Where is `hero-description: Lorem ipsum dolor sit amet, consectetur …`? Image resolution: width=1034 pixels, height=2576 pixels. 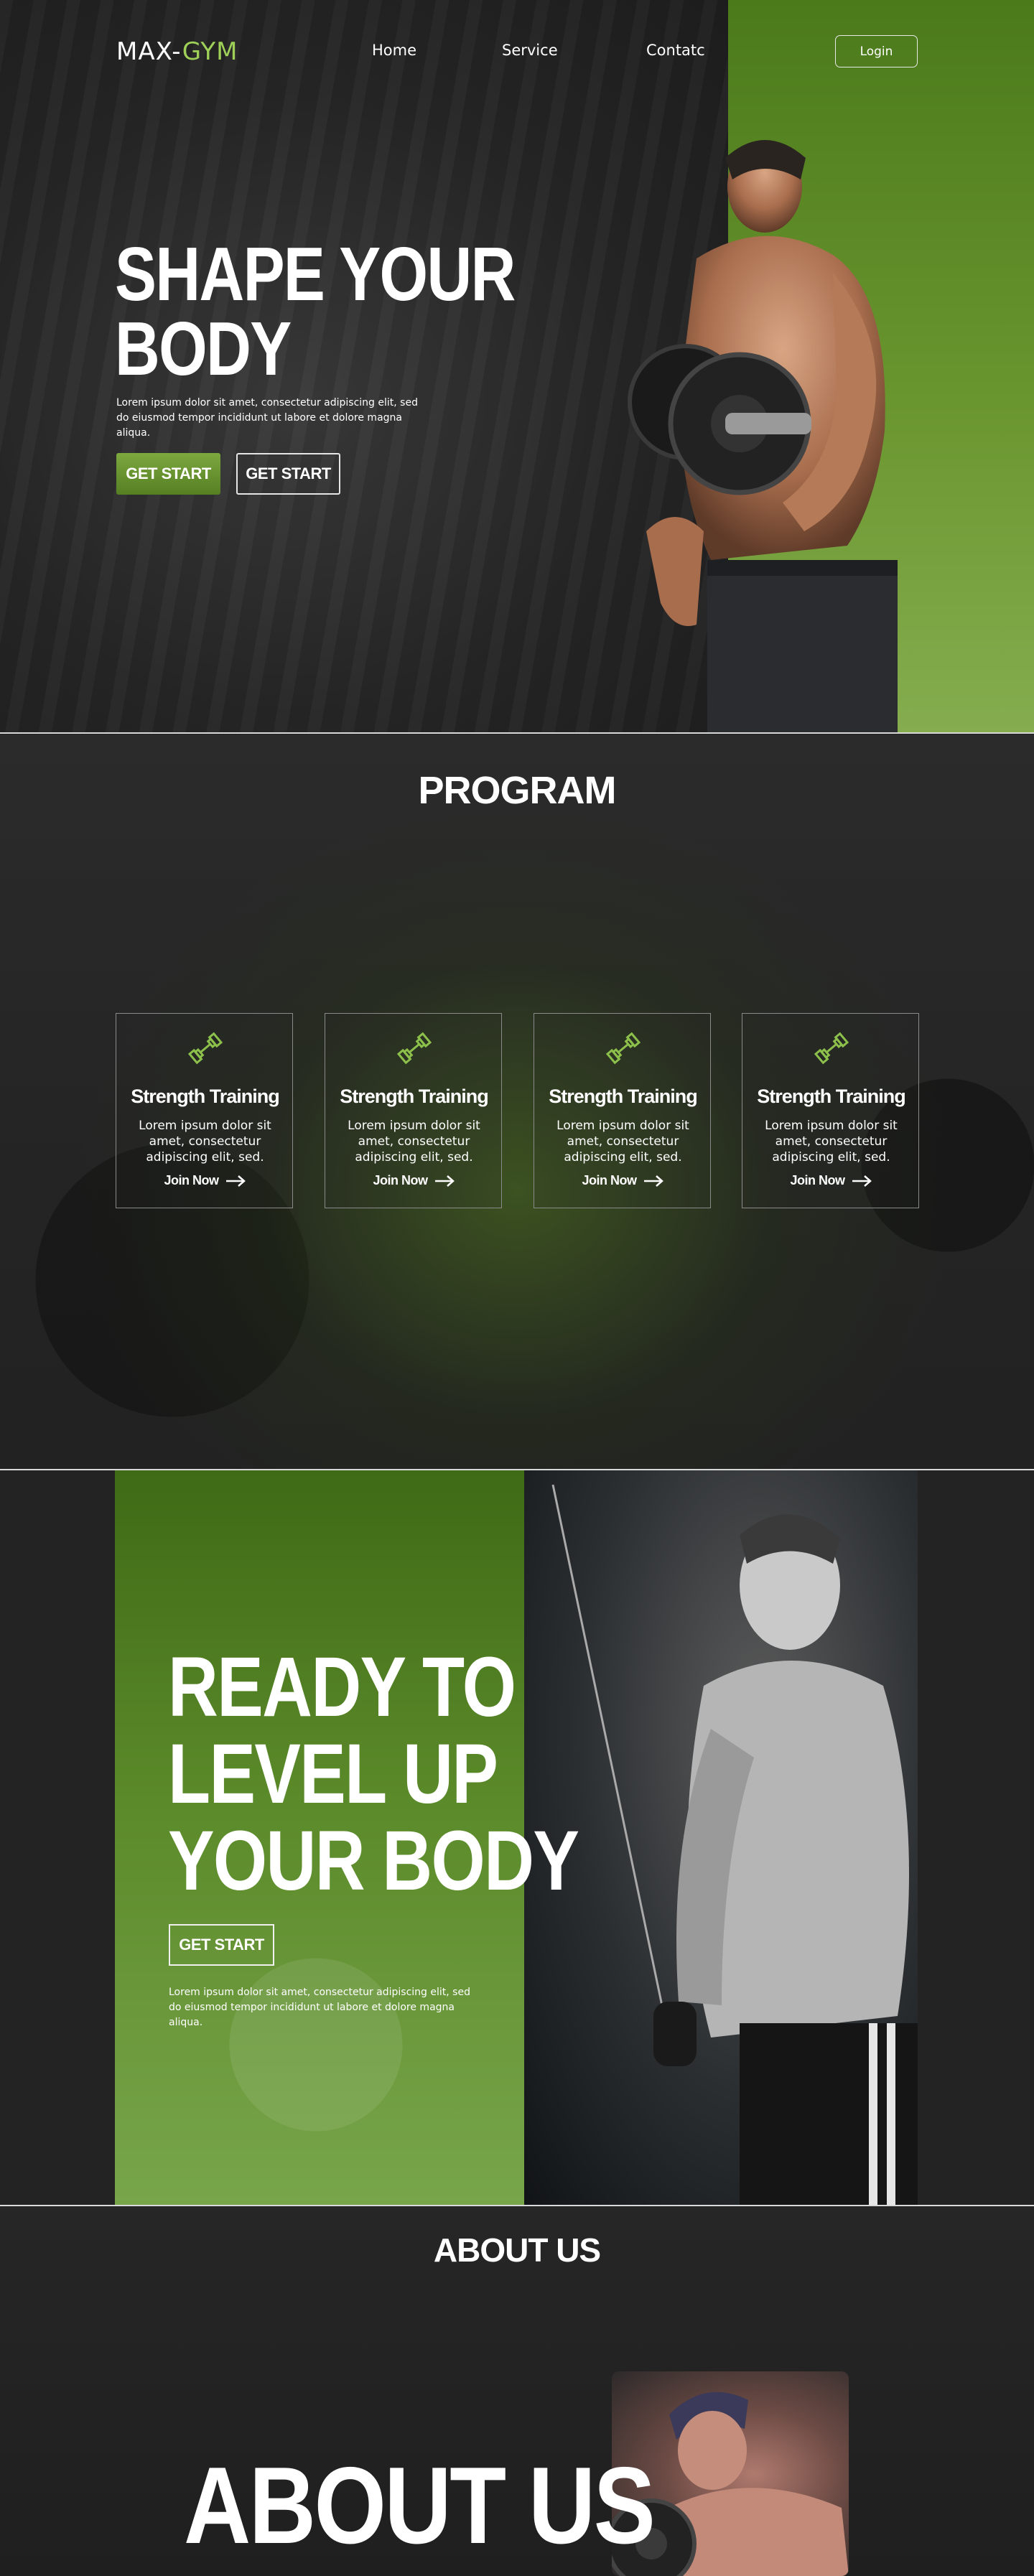
hero-description: Lorem ipsum dolor sit amet, consectetur … is located at coordinates (267, 418).